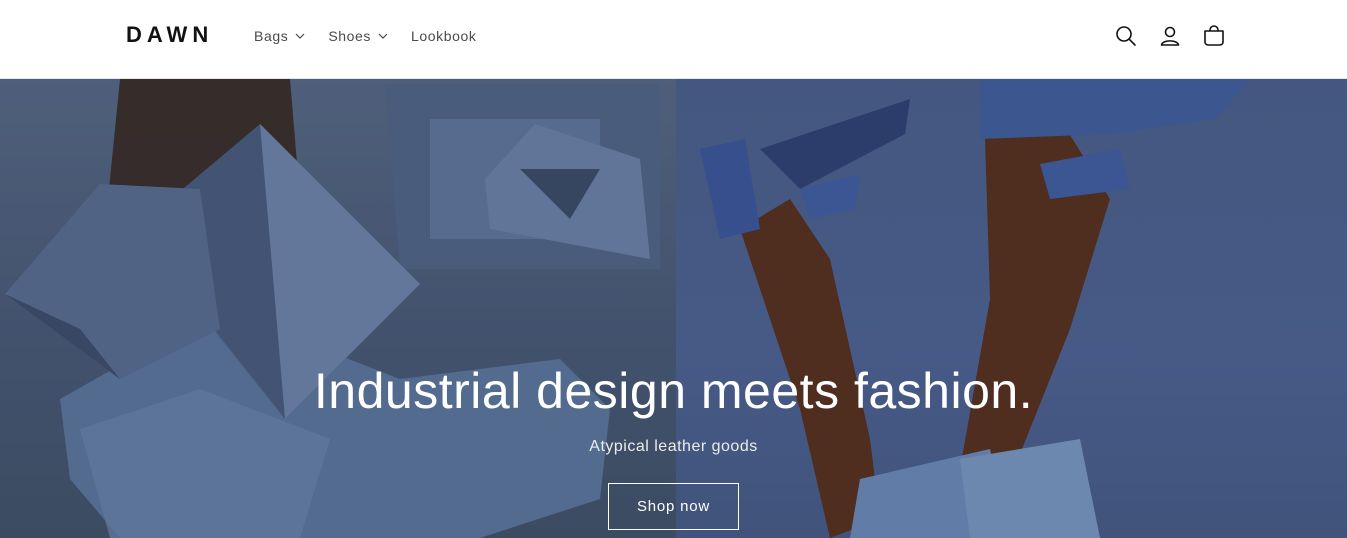 The height and width of the screenshot is (538, 1347). Describe the element at coordinates (673, 391) in the screenshot. I see `hero-title: Industrial design meets fashion.` at that location.